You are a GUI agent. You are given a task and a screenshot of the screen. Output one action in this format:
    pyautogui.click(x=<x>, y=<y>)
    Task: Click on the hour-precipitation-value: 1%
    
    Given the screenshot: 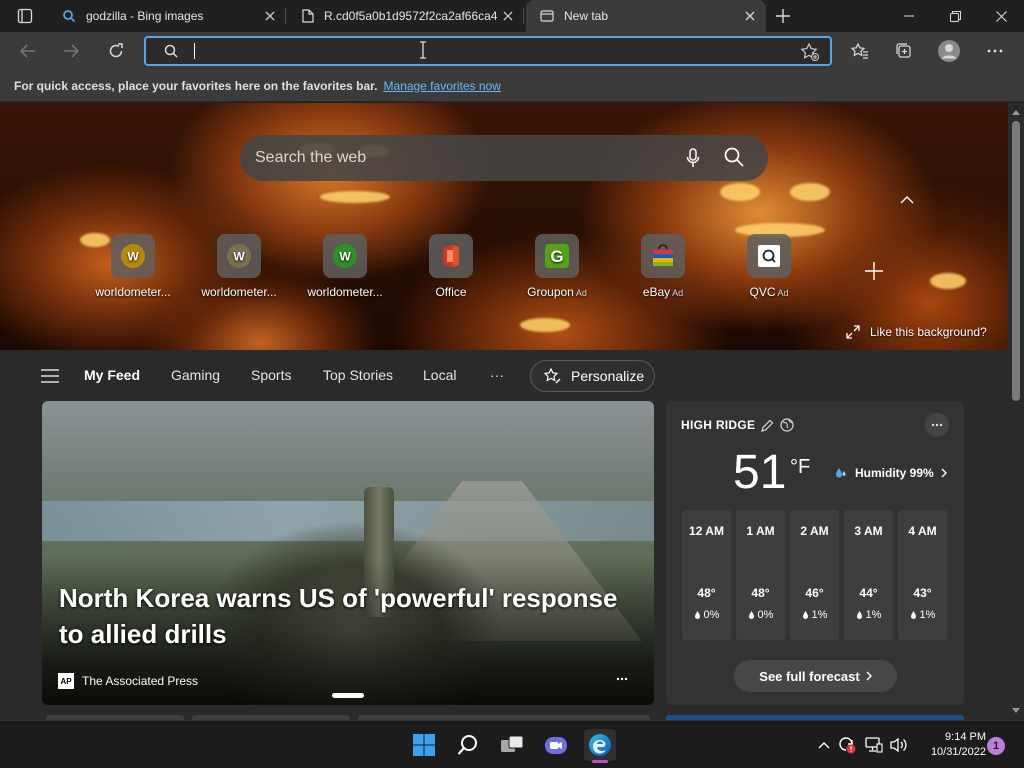 What is the action you would take?
    pyautogui.click(x=819, y=615)
    